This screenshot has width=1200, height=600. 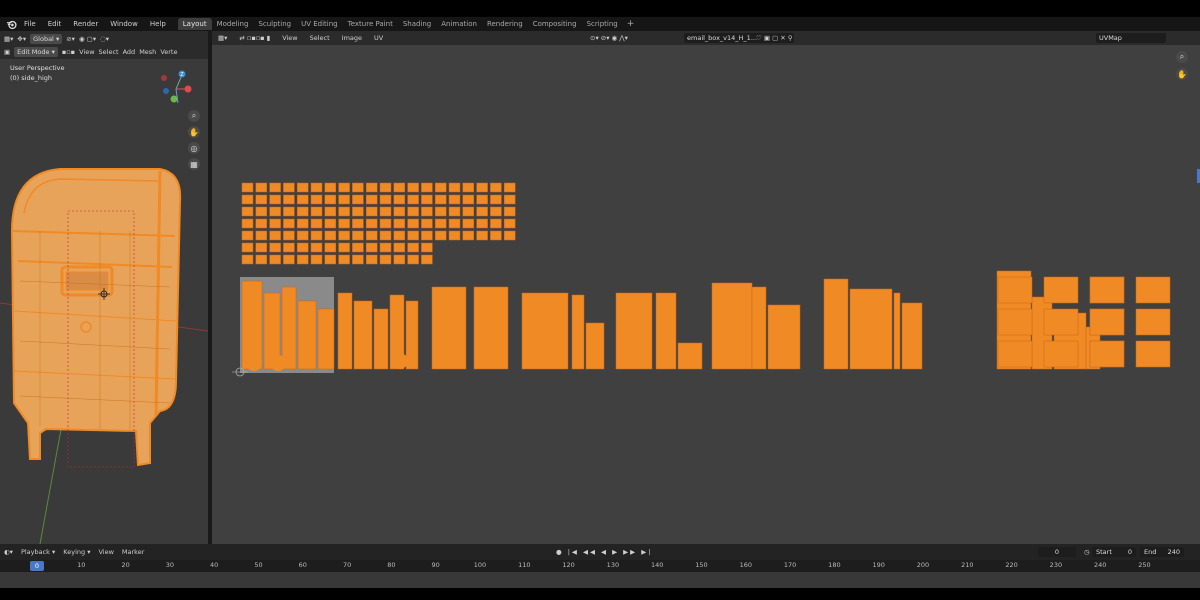 What do you see at coordinates (233, 24) in the screenshot?
I see `tab-modeling: Modeling` at bounding box center [233, 24].